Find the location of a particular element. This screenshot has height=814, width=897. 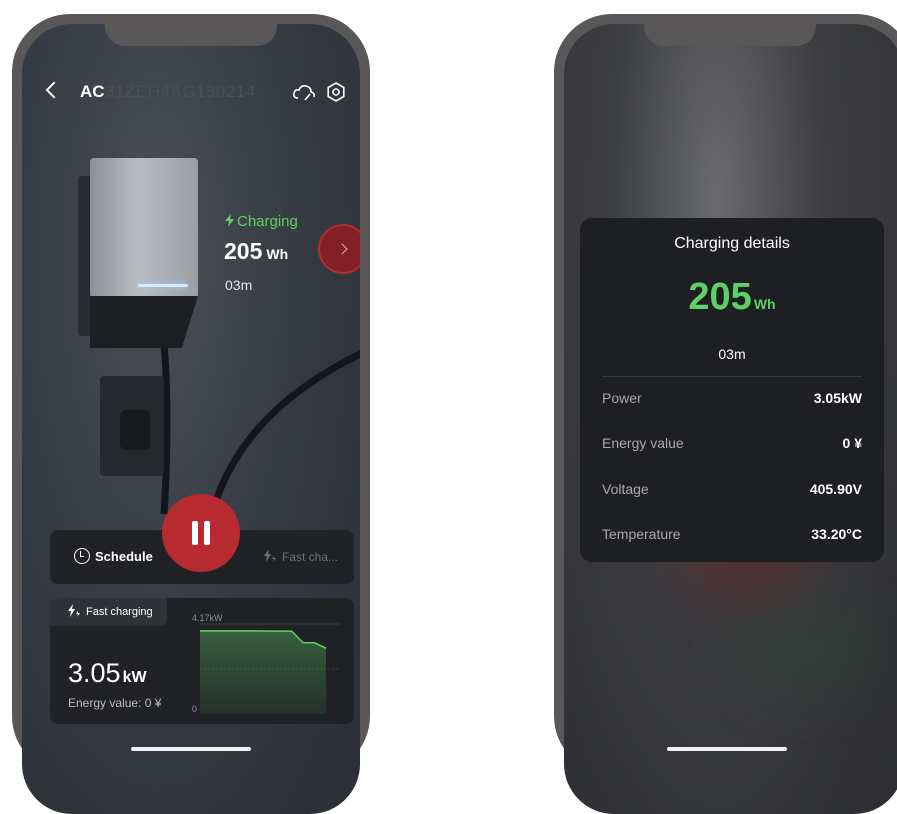

wallbox-illustration is located at coordinates (138, 317).